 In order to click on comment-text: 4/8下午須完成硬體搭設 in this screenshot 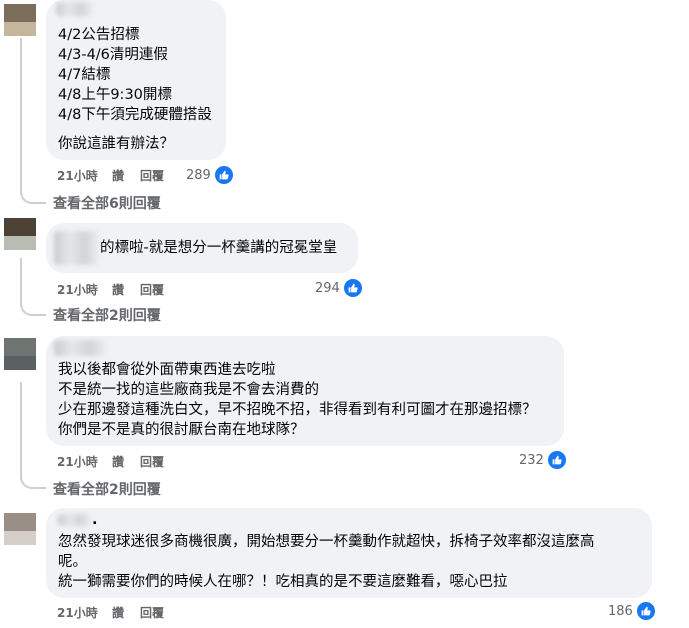, I will do `click(135, 115)`.